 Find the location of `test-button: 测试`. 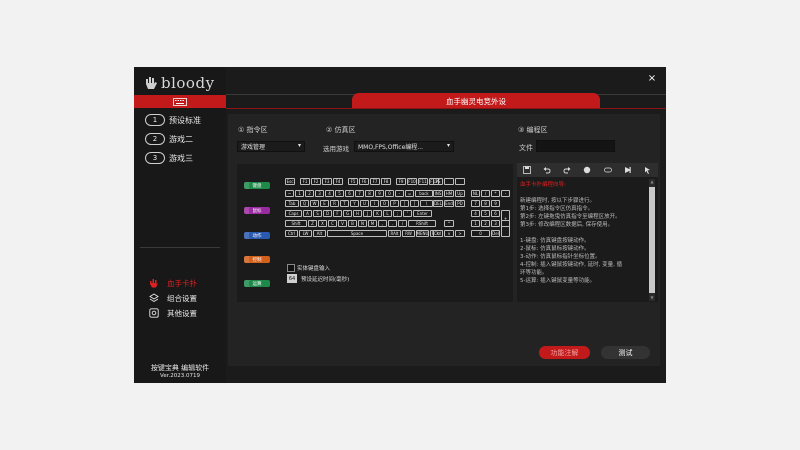

test-button: 测试 is located at coordinates (625, 352).